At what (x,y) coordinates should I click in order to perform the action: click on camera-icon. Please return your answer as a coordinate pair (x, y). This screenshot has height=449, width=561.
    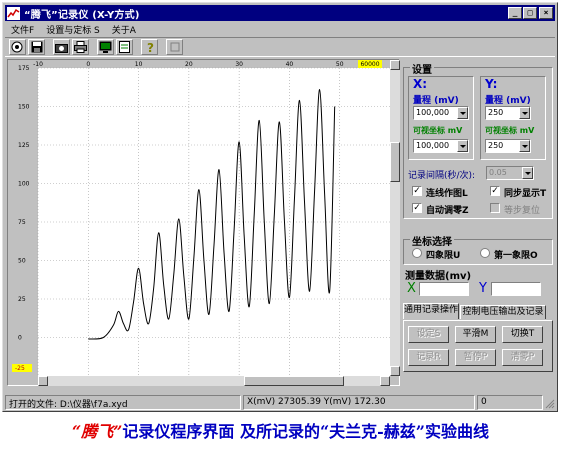
    Looking at the image, I should click on (61, 48).